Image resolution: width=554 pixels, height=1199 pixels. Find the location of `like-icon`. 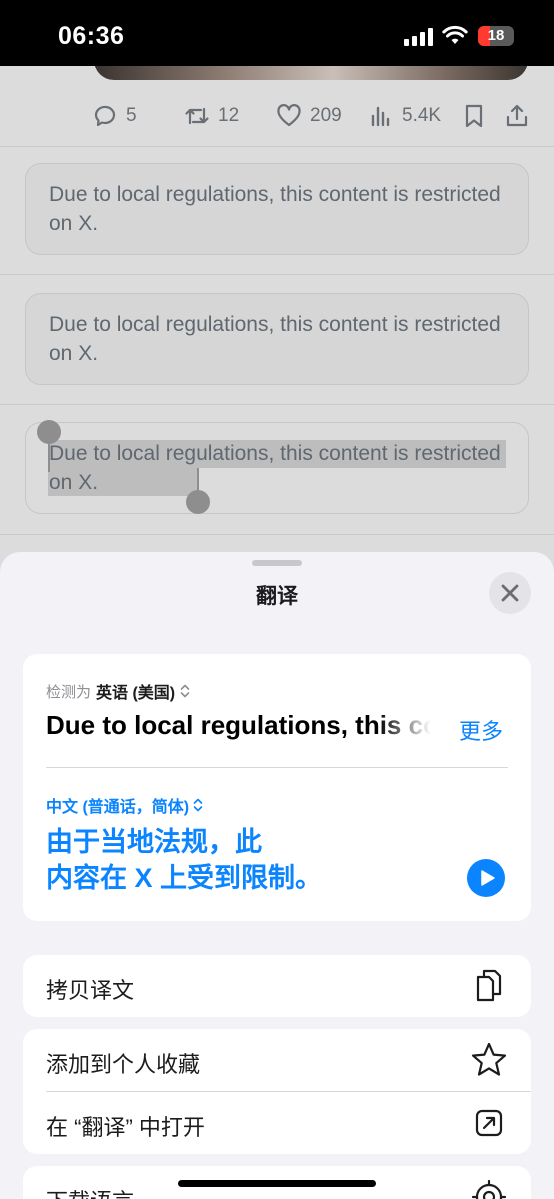

like-icon is located at coordinates (289, 115).